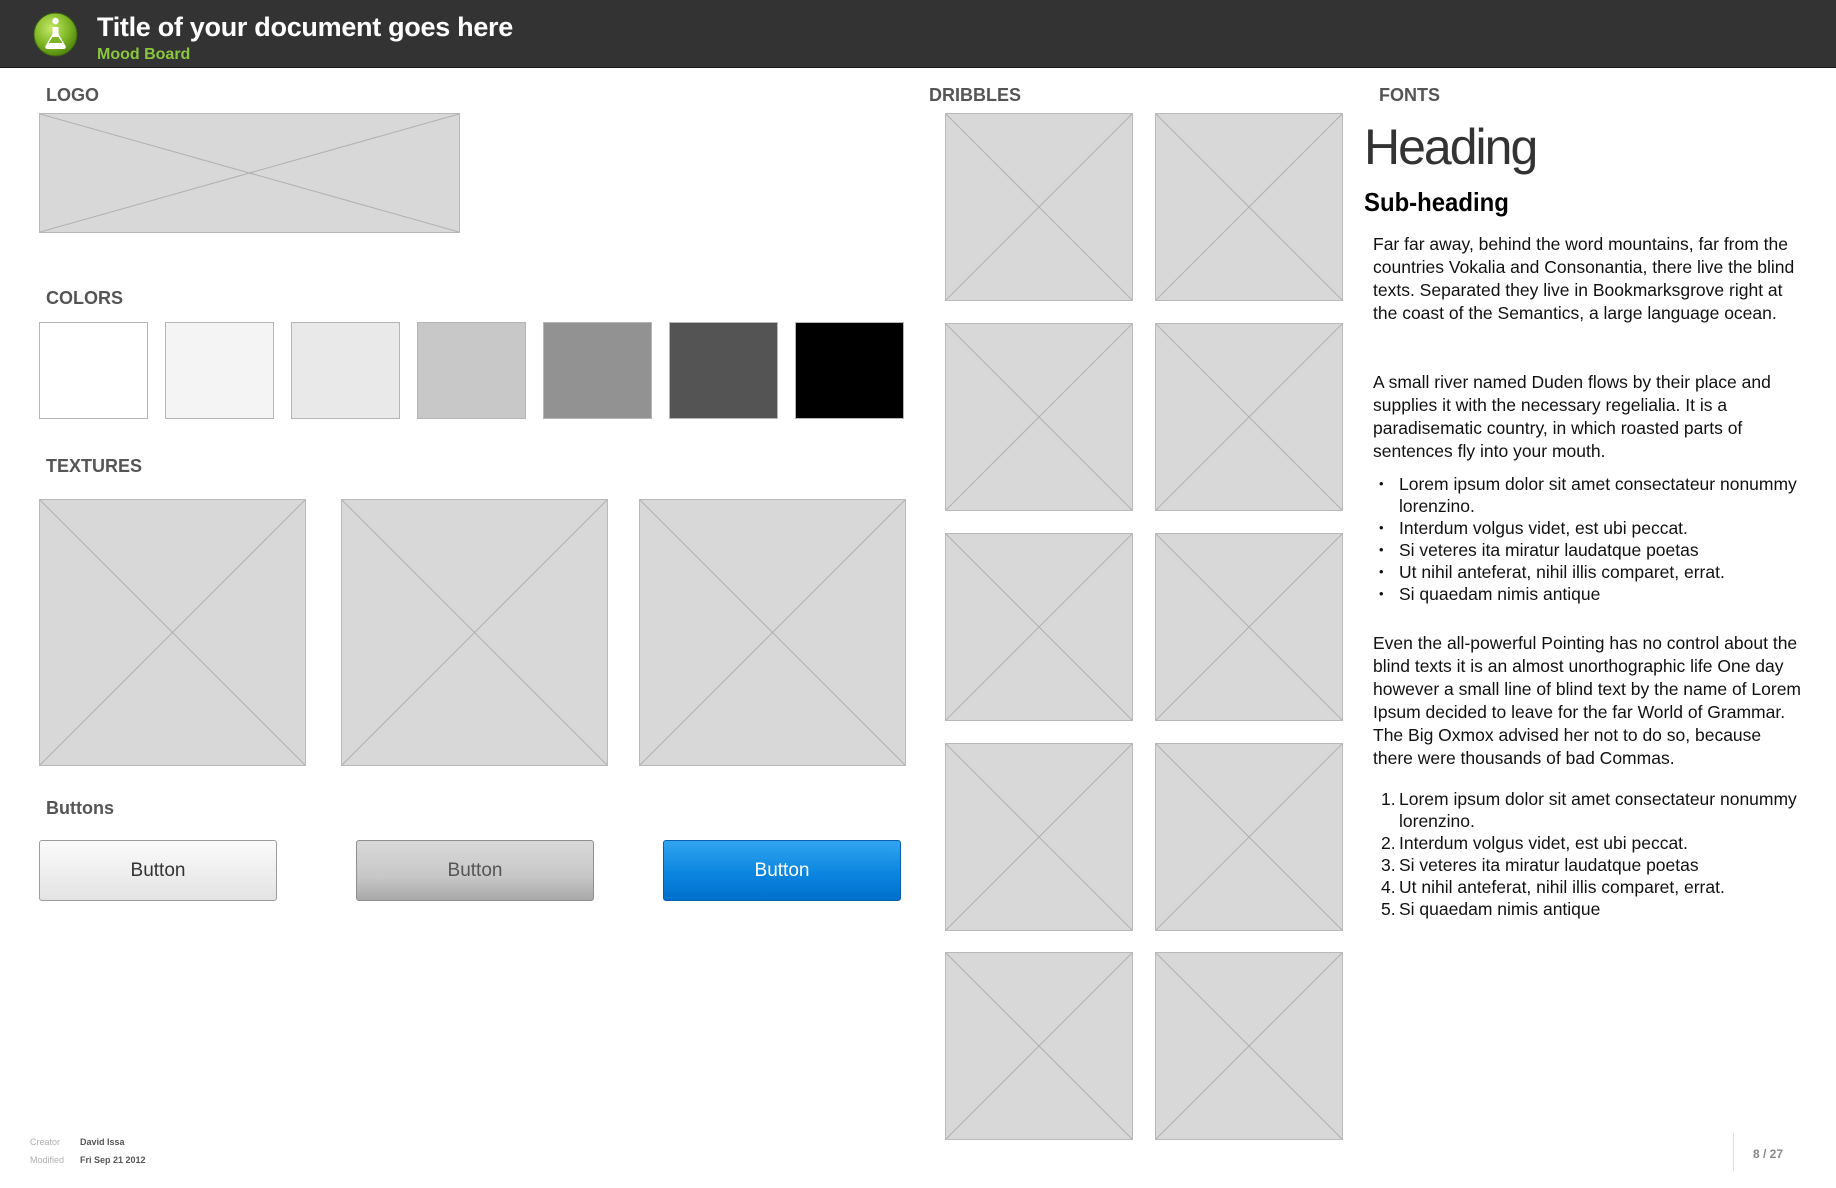 This screenshot has width=1836, height=1188. What do you see at coordinates (1593, 550) in the screenshot?
I see `list-item: Si veteres ita miratur laudatque poetas` at bounding box center [1593, 550].